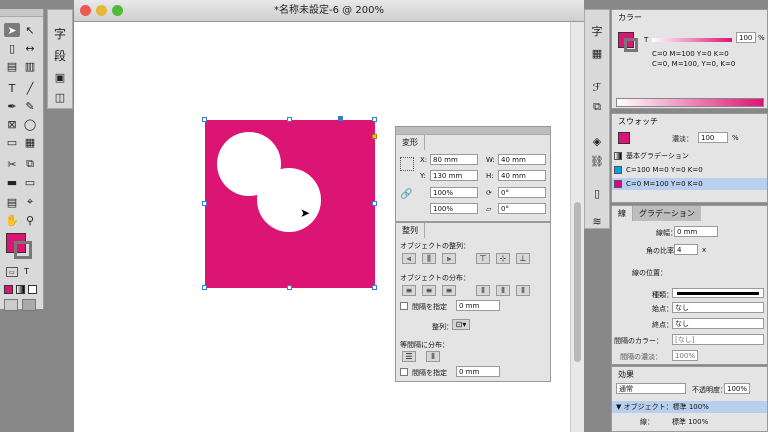  Describe the element at coordinates (522, 159) in the screenshot. I see `w-field: 40 mm` at that location.